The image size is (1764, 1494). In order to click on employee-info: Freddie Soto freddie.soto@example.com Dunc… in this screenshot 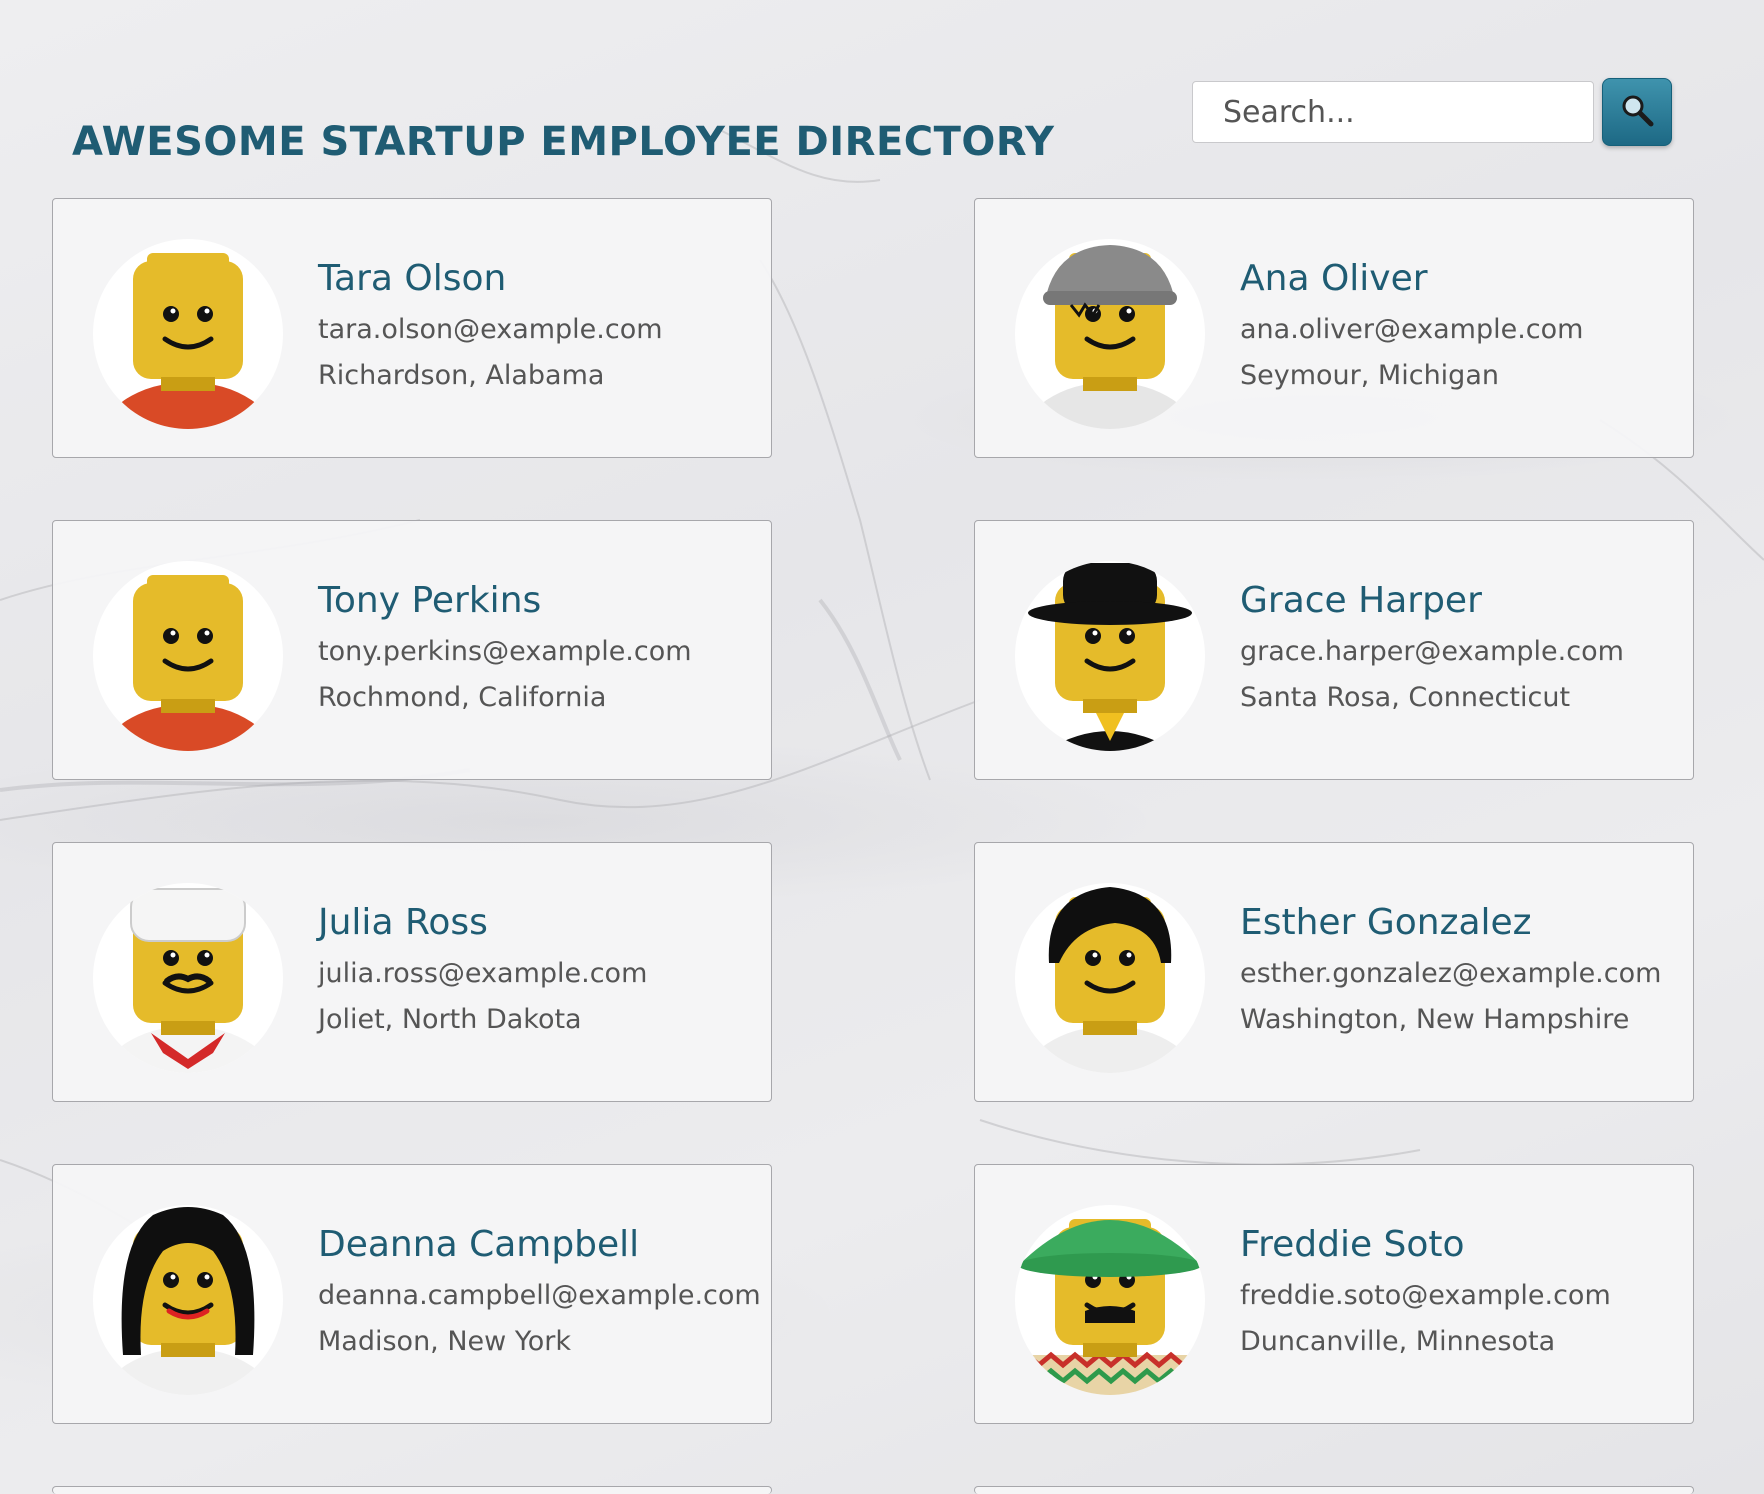, I will do `click(1425, 1291)`.